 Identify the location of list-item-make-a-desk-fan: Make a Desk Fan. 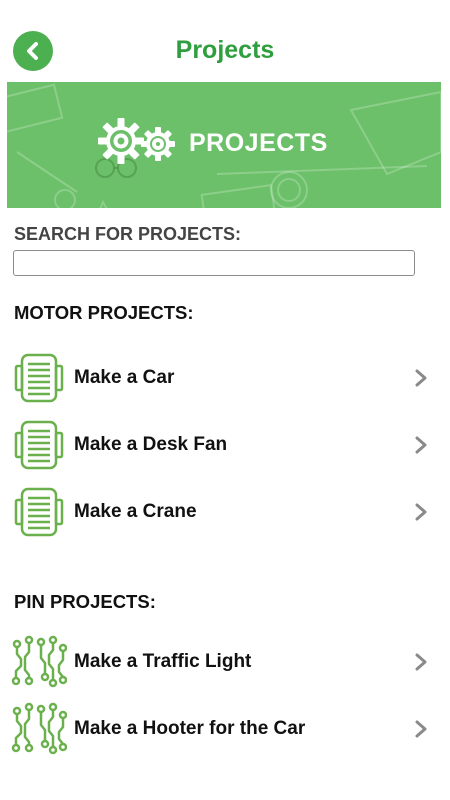
(225, 445).